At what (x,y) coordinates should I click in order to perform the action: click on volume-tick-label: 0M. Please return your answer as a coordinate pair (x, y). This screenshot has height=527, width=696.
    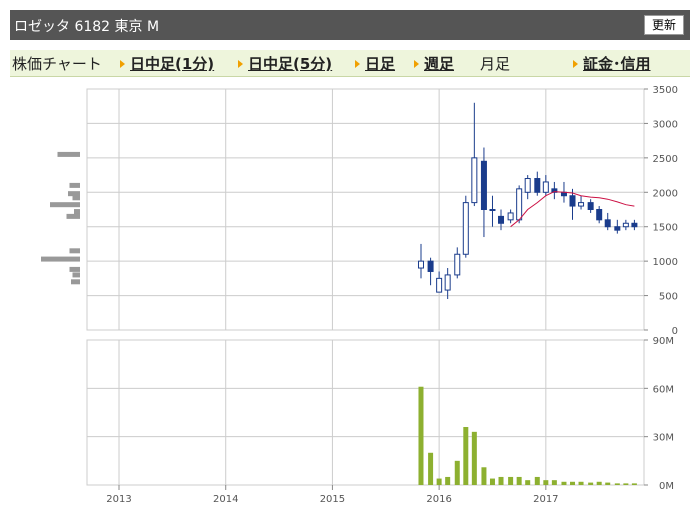
    Looking at the image, I should click on (666, 486).